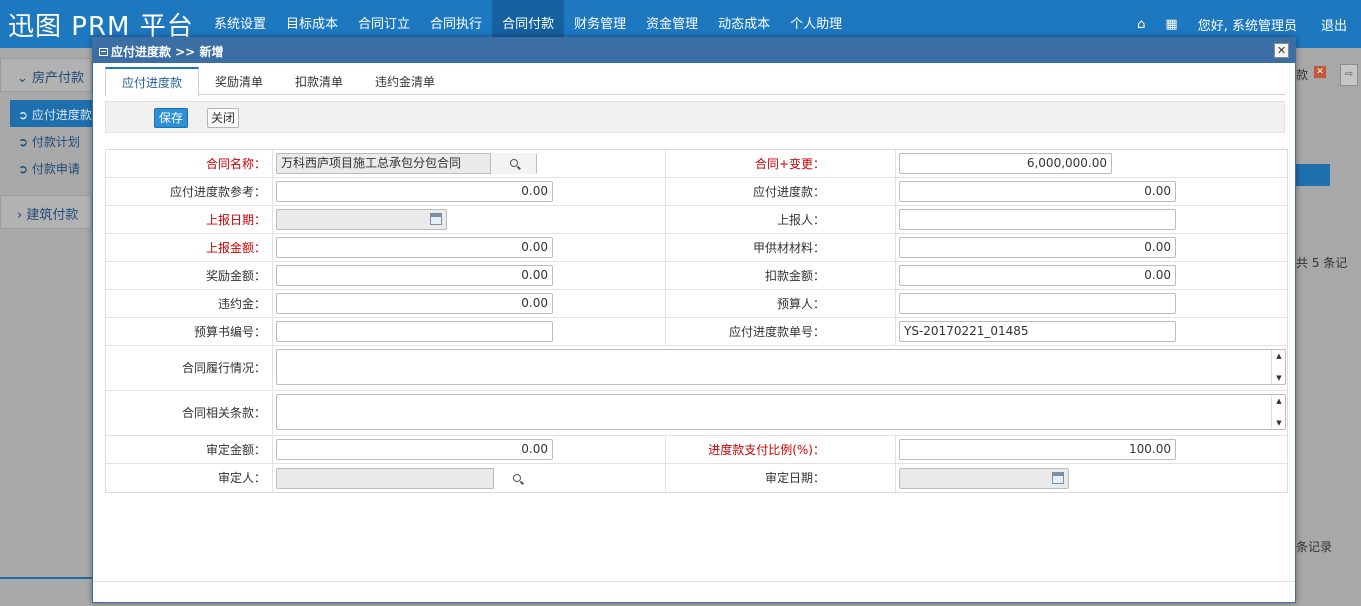 The height and width of the screenshot is (606, 1361). I want to click on contract-name-label: 合同名称：, so click(189, 163).